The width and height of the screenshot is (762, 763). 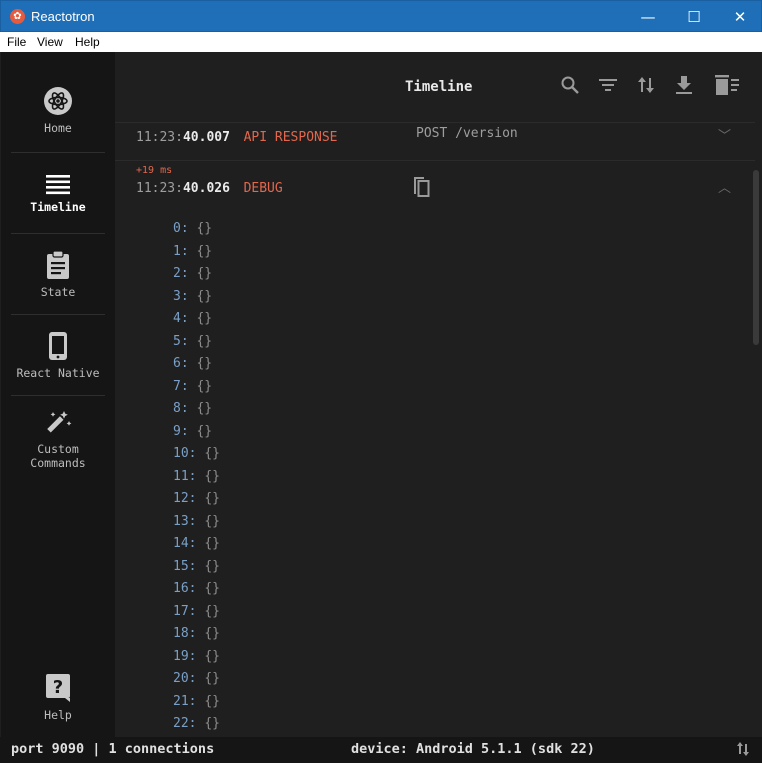 I want to click on window-title: Reactotron, so click(x=63, y=16).